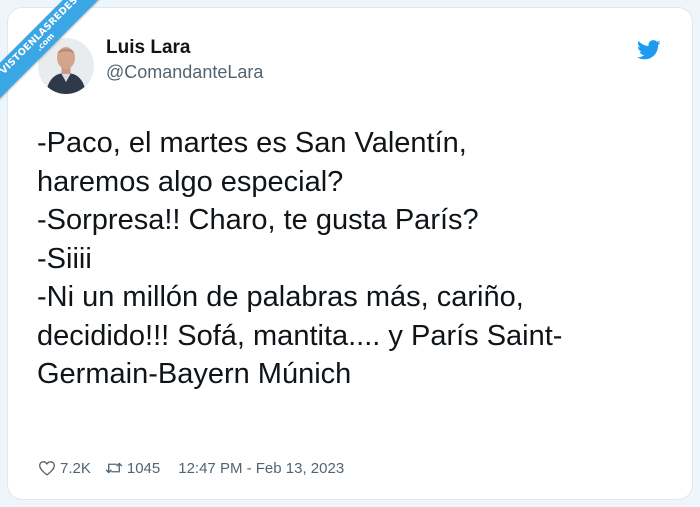  I want to click on watermark-ribbon: VISTOENLASREDES .com, so click(55, 55).